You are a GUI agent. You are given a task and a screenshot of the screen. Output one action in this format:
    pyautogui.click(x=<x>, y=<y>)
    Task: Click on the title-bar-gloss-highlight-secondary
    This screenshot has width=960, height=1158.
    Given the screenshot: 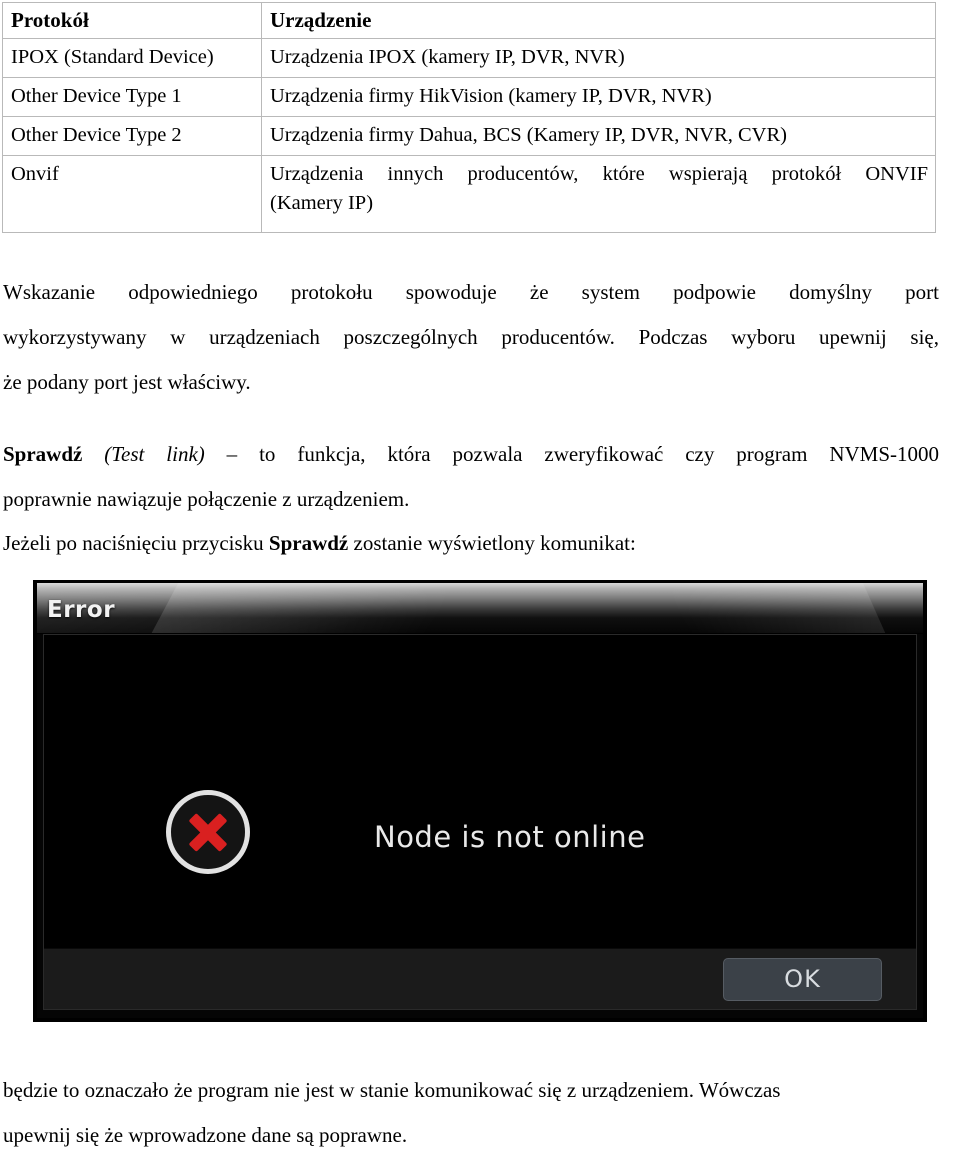 What is the action you would take?
    pyautogui.click(x=733, y=608)
    